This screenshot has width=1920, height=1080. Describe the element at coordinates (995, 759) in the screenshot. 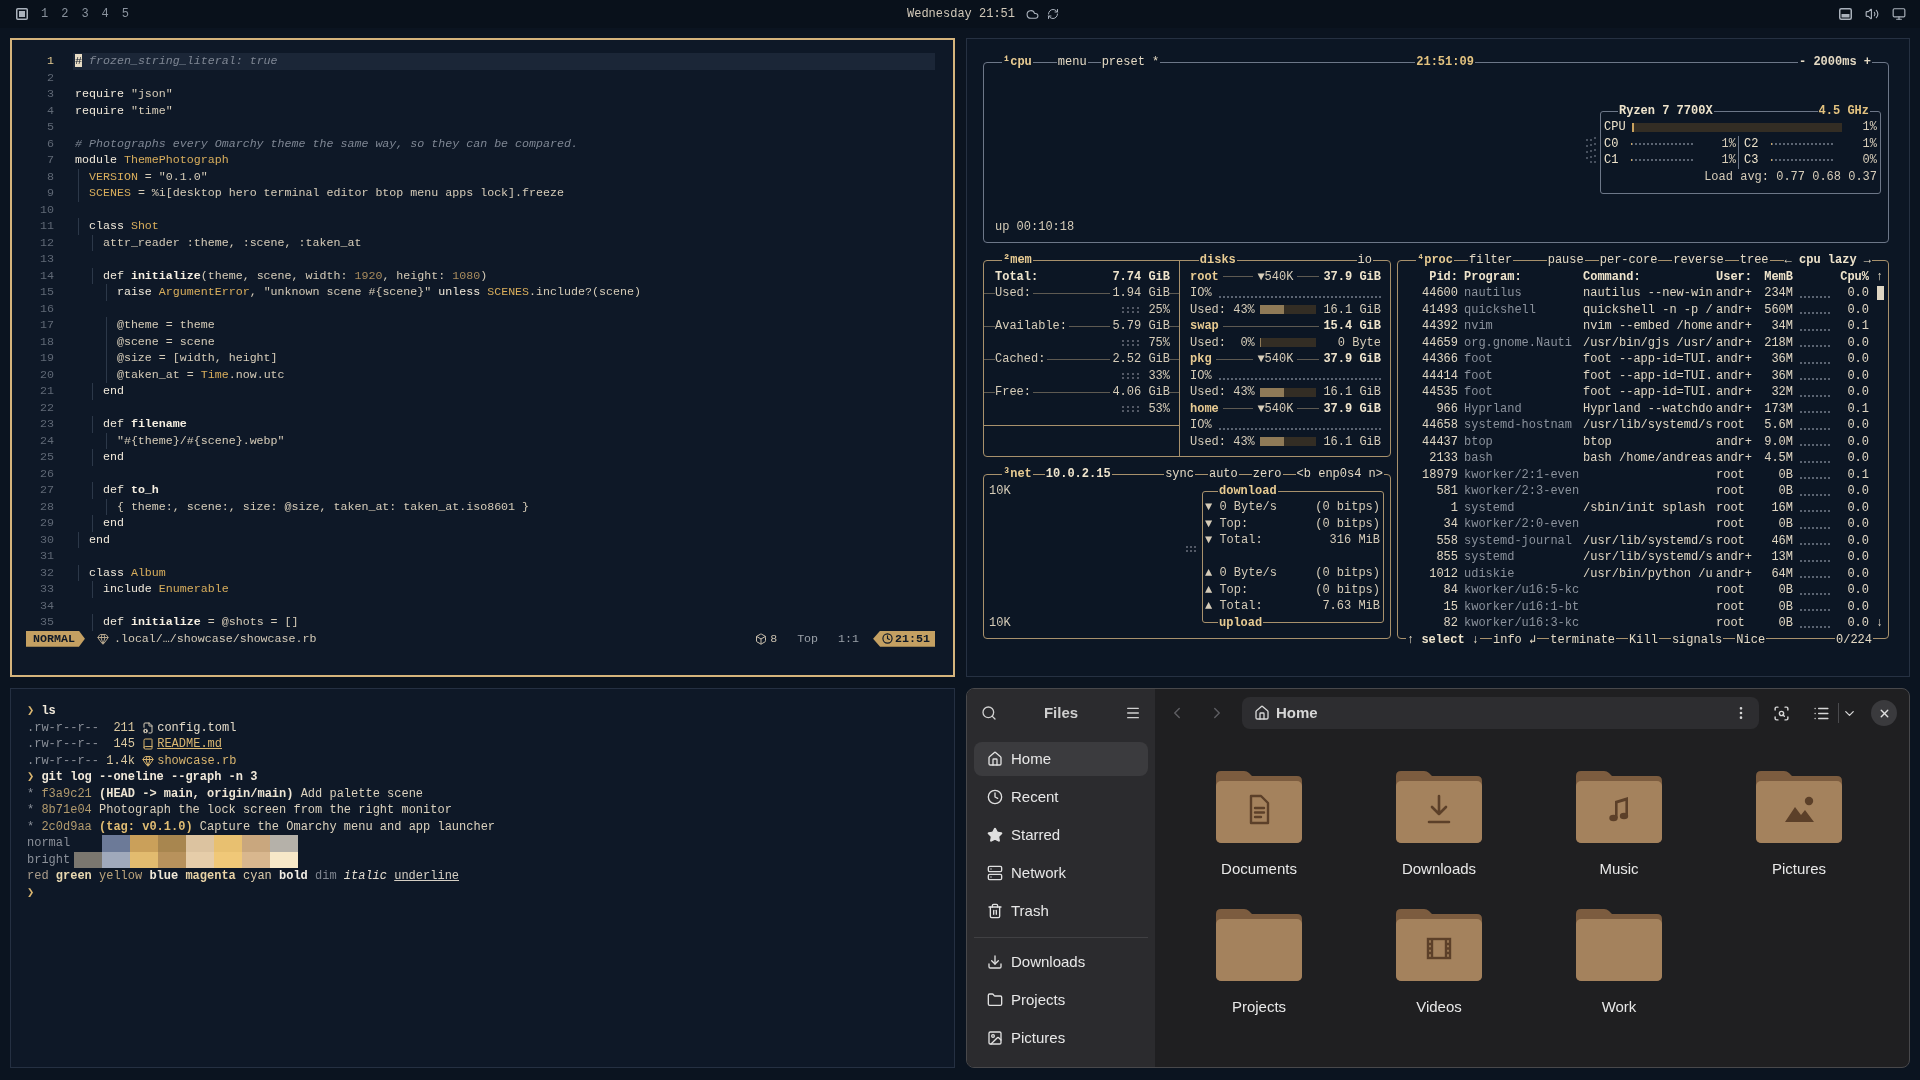

I see `home-icon` at that location.